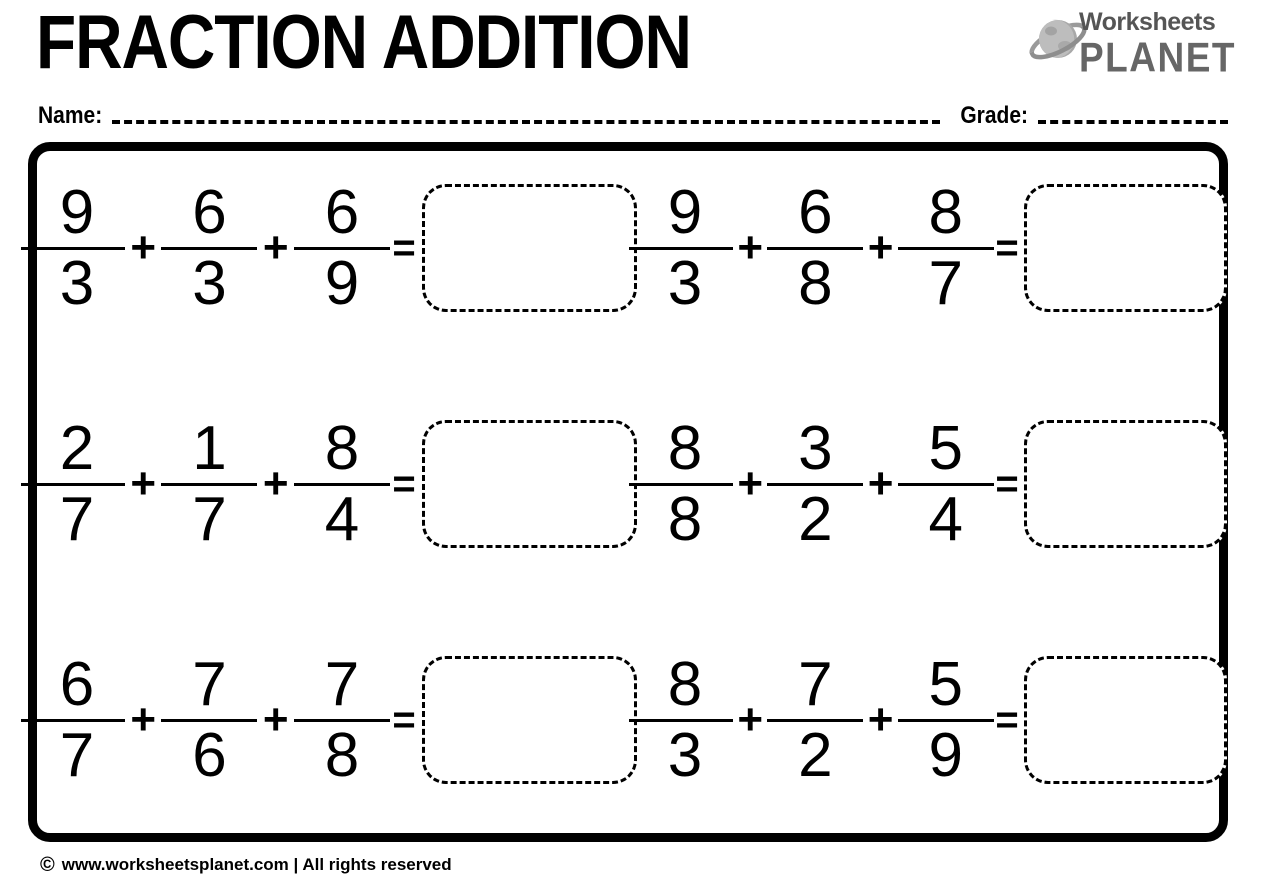  I want to click on fraction-term: 5 4, so click(945, 483).